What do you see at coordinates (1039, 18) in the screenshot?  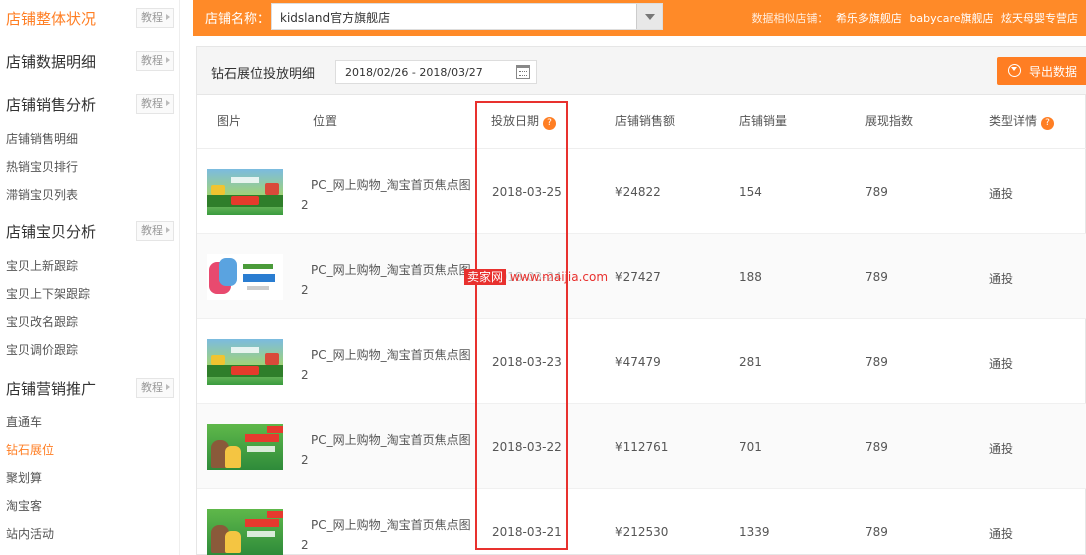 I see `similar-shop-link: 炫天母婴专营店` at bounding box center [1039, 18].